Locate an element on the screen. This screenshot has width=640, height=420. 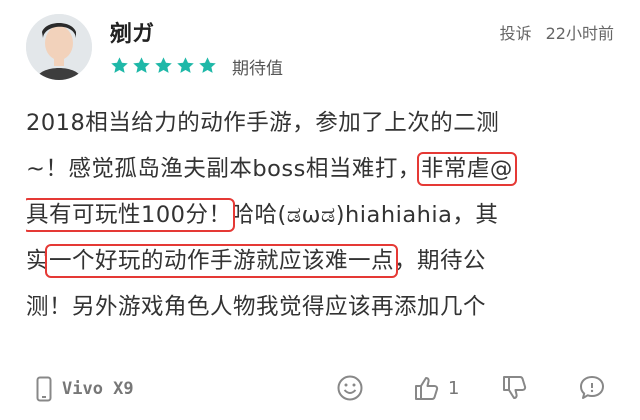
review-text-segment: ，期待公 is located at coordinates (440, 261).